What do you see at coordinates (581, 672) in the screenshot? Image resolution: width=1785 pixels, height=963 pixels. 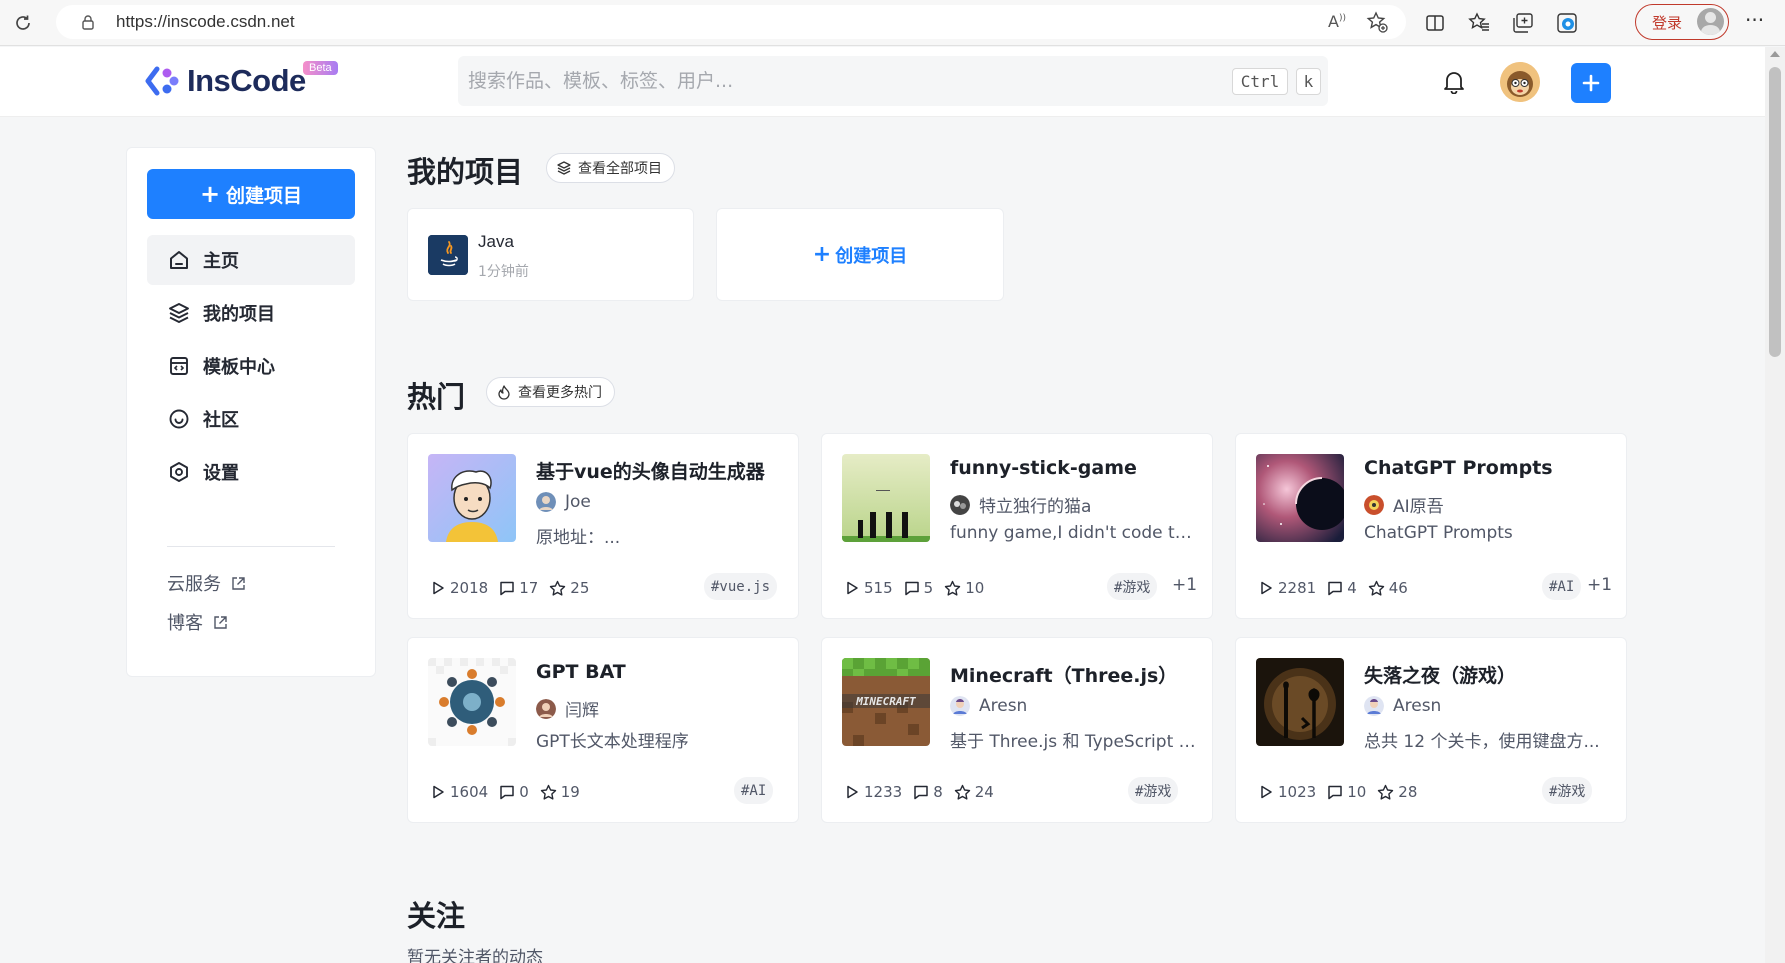 I see `card-title: GPT BAT` at bounding box center [581, 672].